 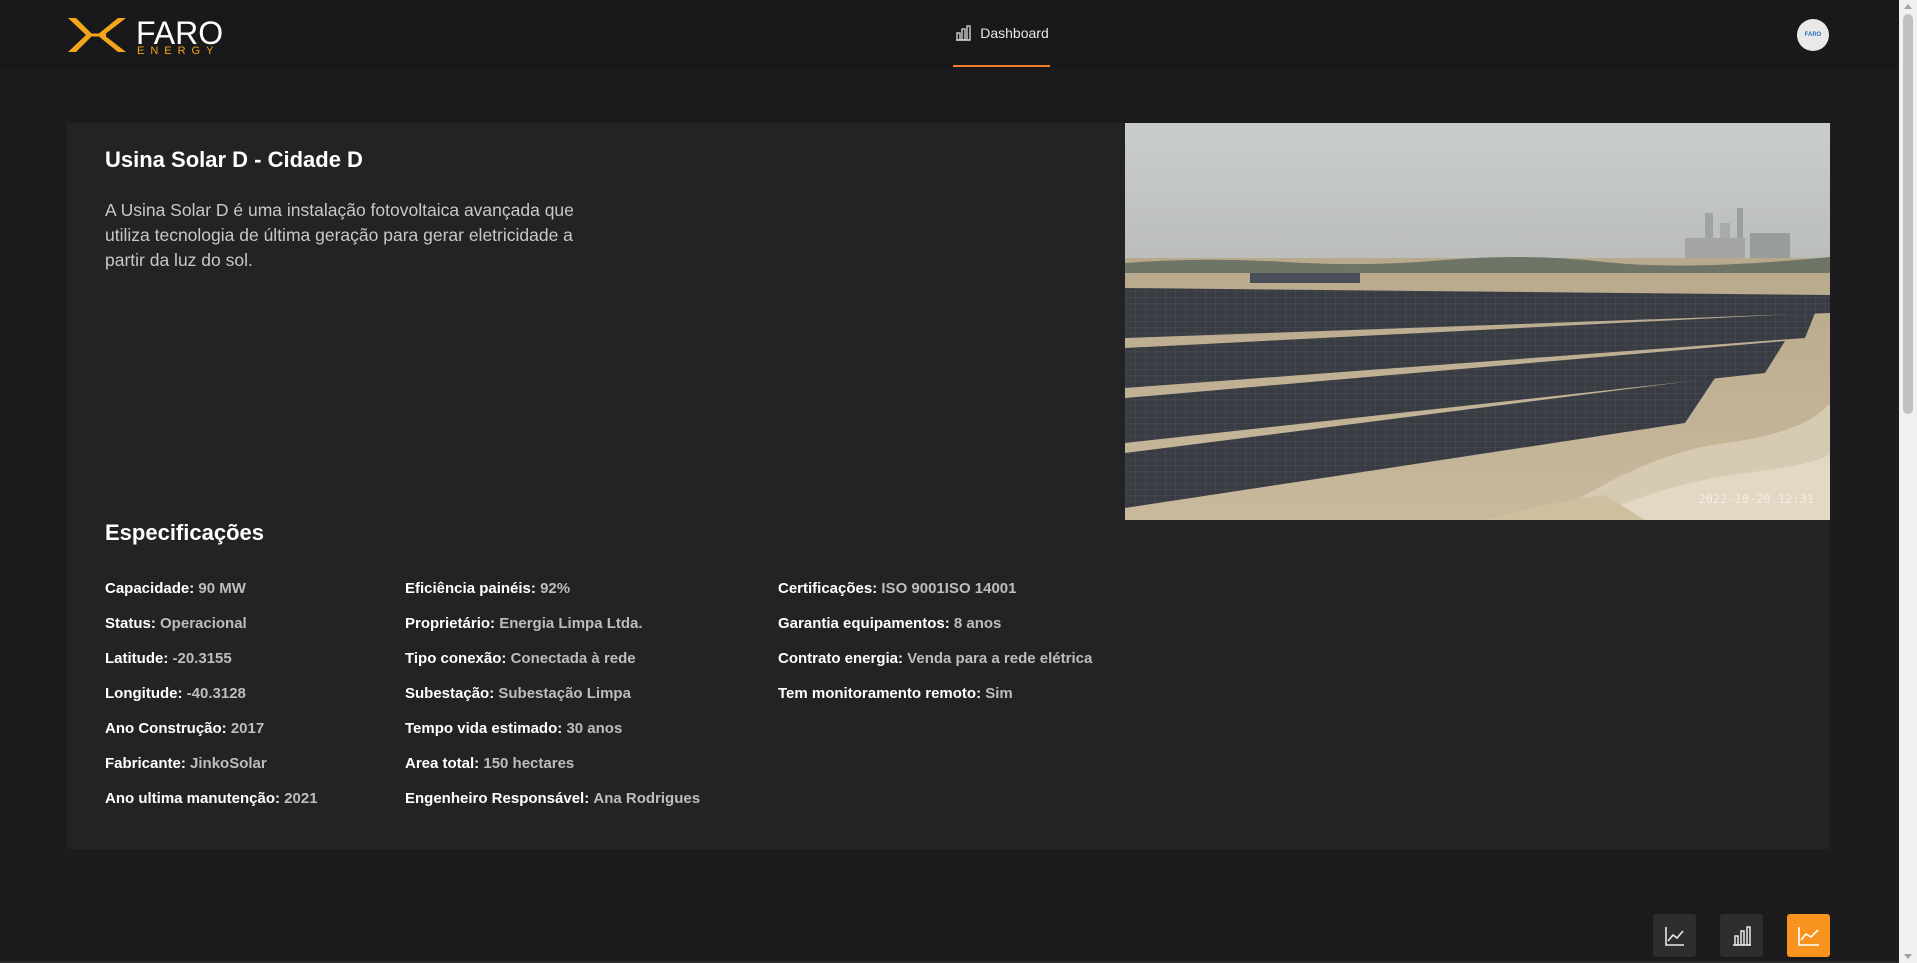 I want to click on bar-chart-button, so click(x=1741, y=935).